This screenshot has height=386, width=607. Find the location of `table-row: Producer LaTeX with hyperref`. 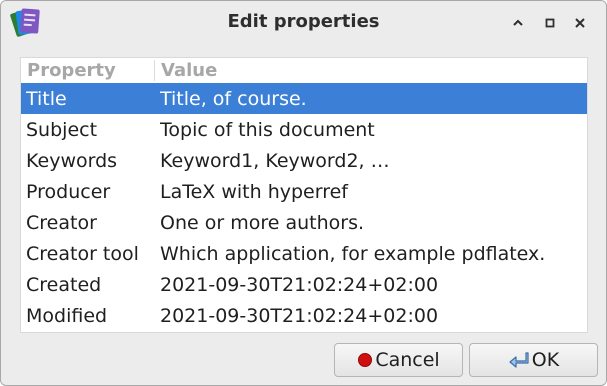

table-row: Producer LaTeX with hyperref is located at coordinates (304, 191).